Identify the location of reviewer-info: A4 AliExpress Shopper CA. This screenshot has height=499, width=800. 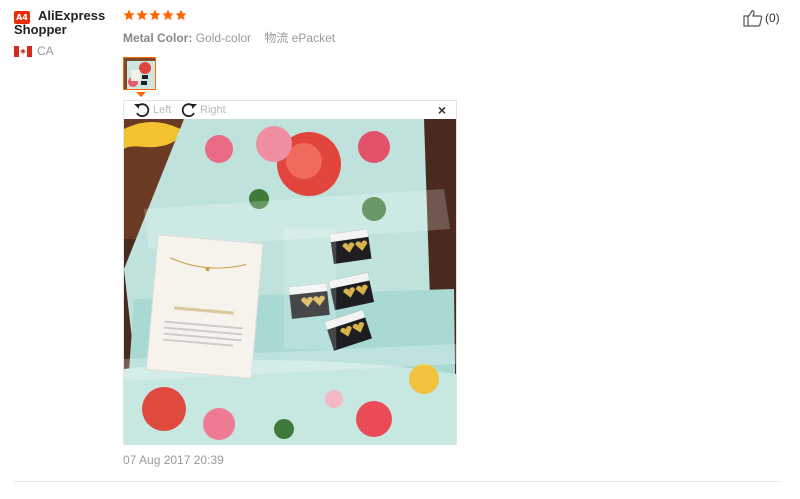
(66, 33).